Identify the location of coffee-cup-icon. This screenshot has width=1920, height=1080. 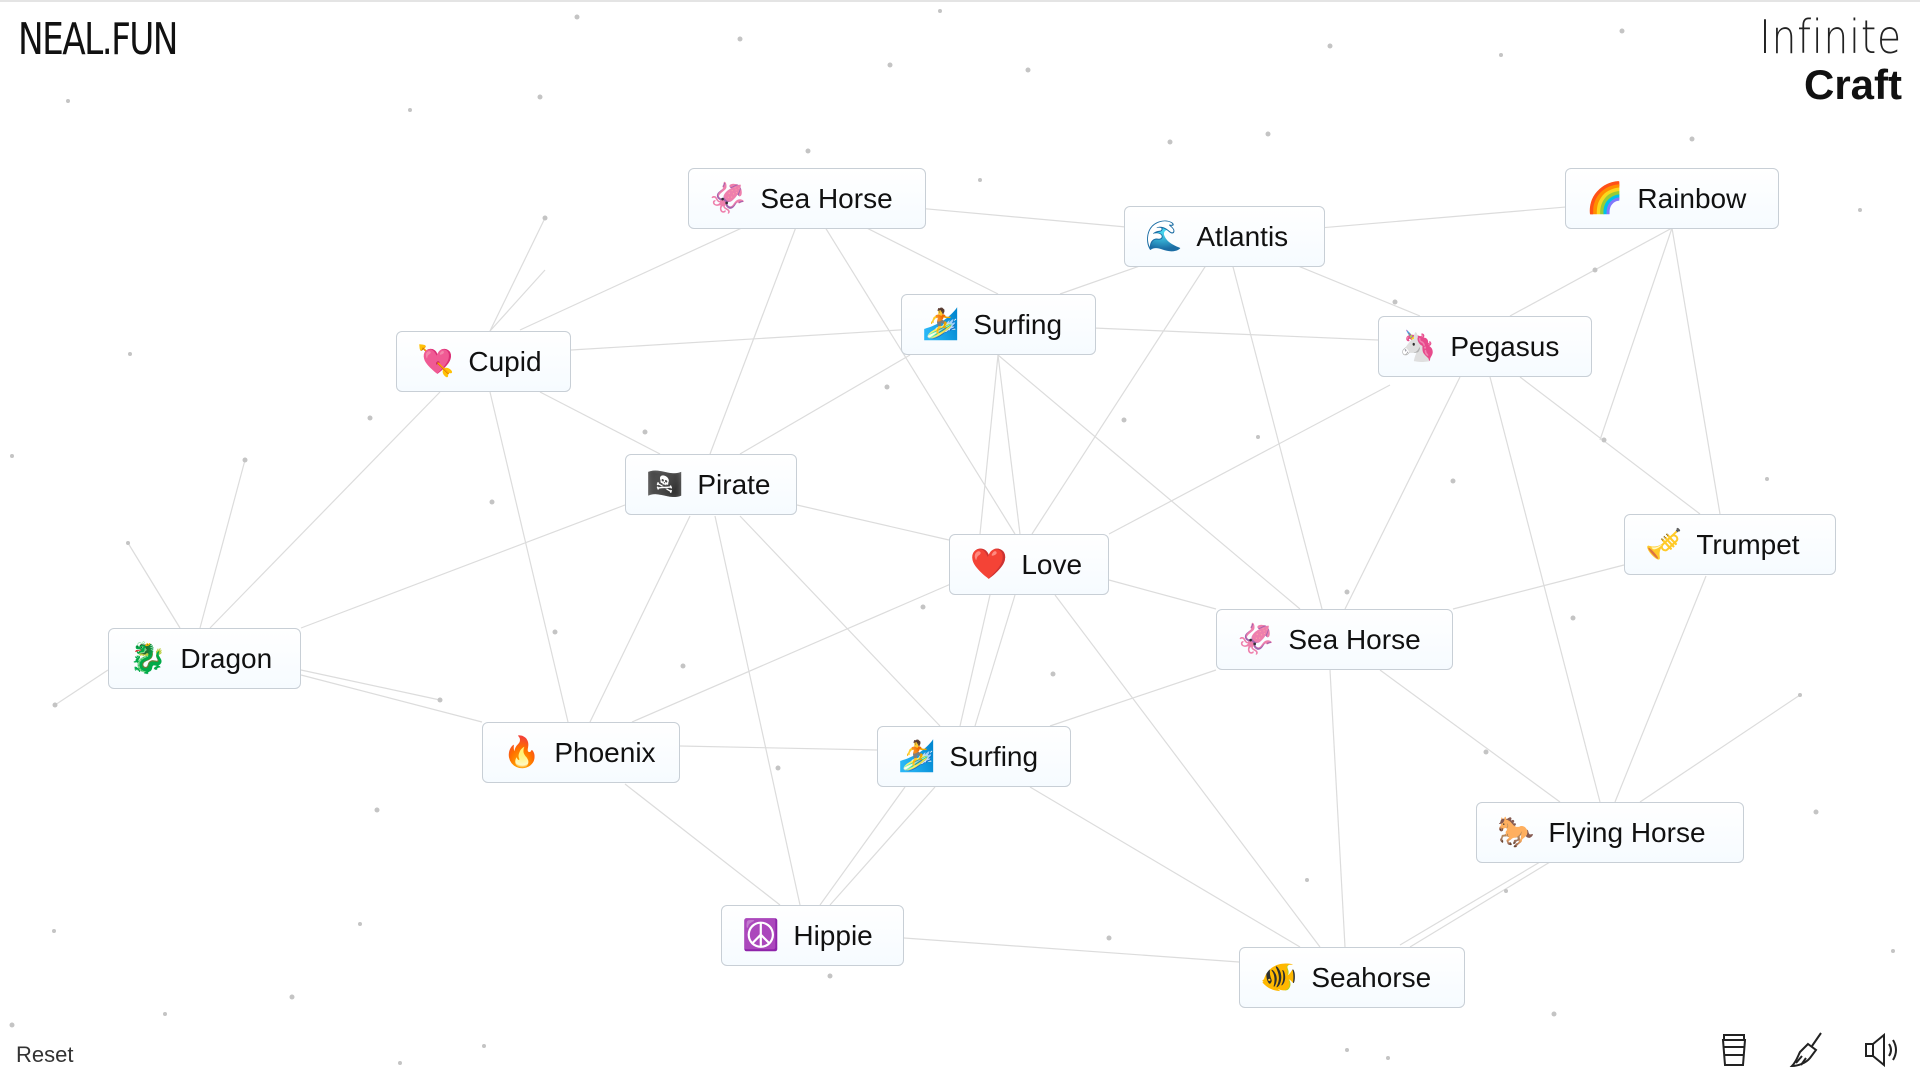
(1734, 1050).